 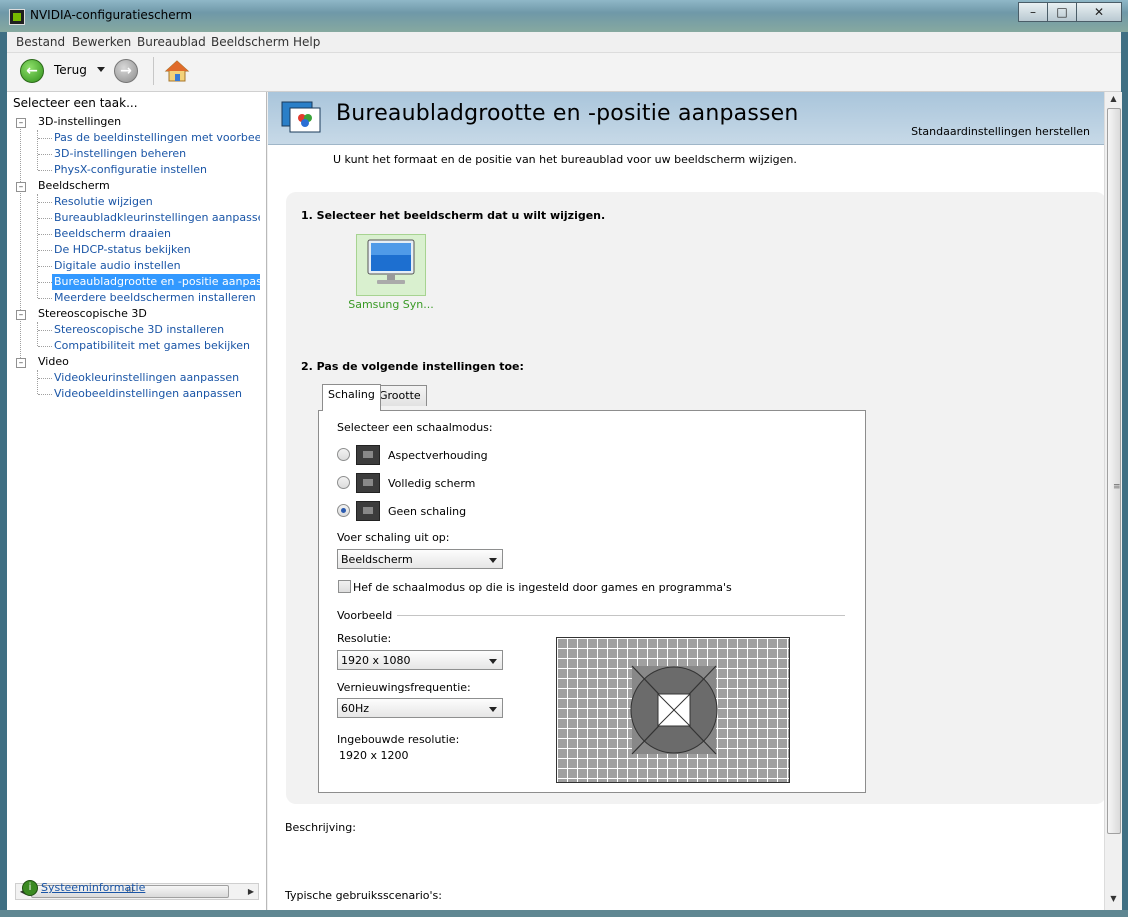 I want to click on close-icon: ✕, so click(x=1099, y=12).